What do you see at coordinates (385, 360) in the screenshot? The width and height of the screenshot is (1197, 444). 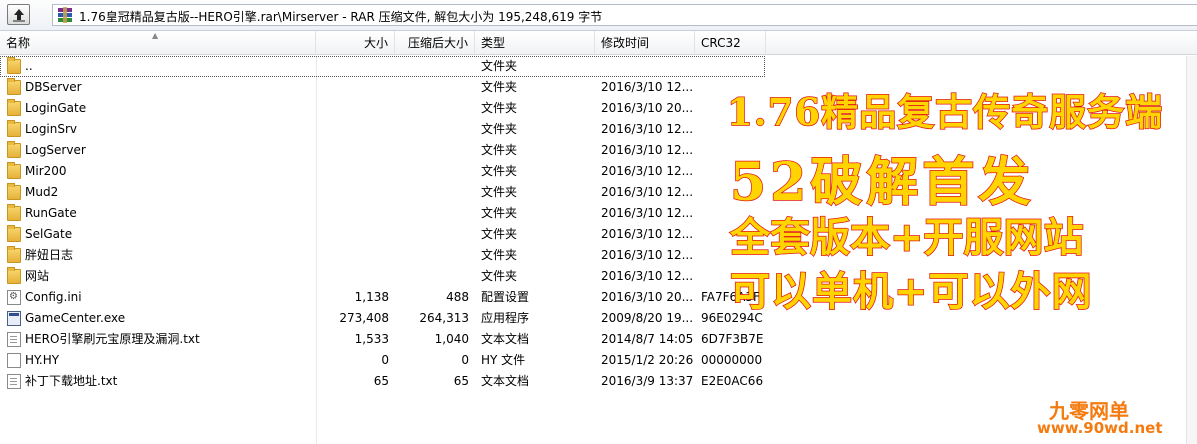 I see `file-size: 0` at bounding box center [385, 360].